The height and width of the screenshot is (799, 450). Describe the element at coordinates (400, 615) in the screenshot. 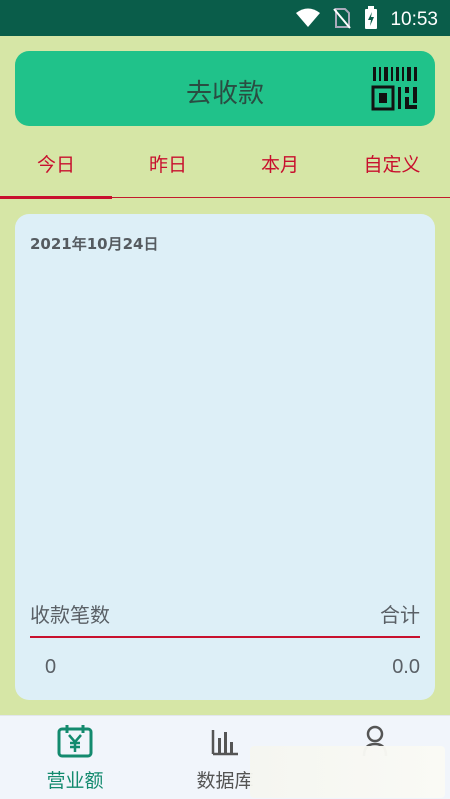

I see `total-label: 合计` at that location.